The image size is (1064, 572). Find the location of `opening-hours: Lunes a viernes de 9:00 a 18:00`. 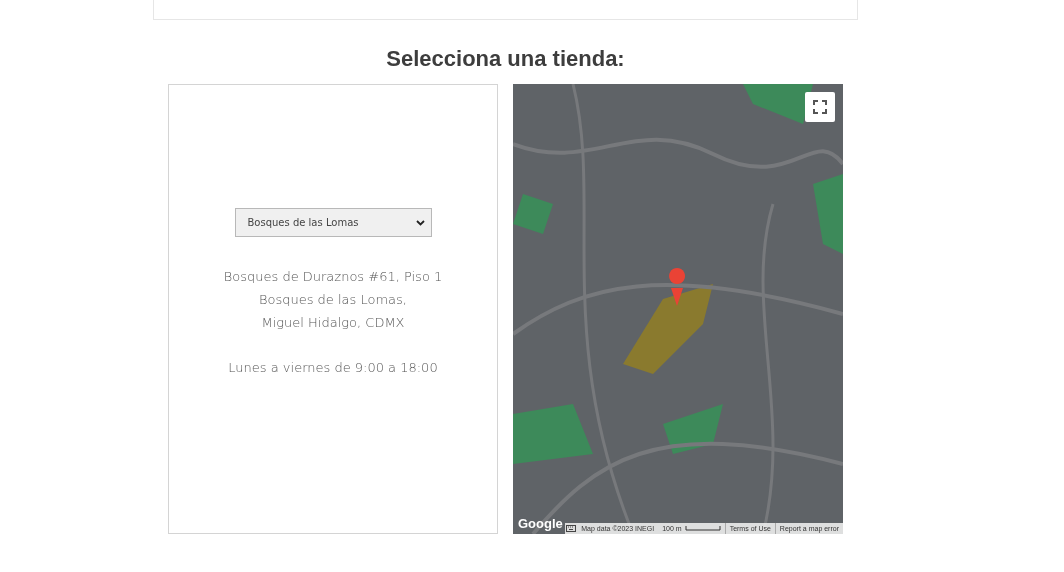

opening-hours: Lunes a viernes de 9:00 a 18:00 is located at coordinates (333, 368).